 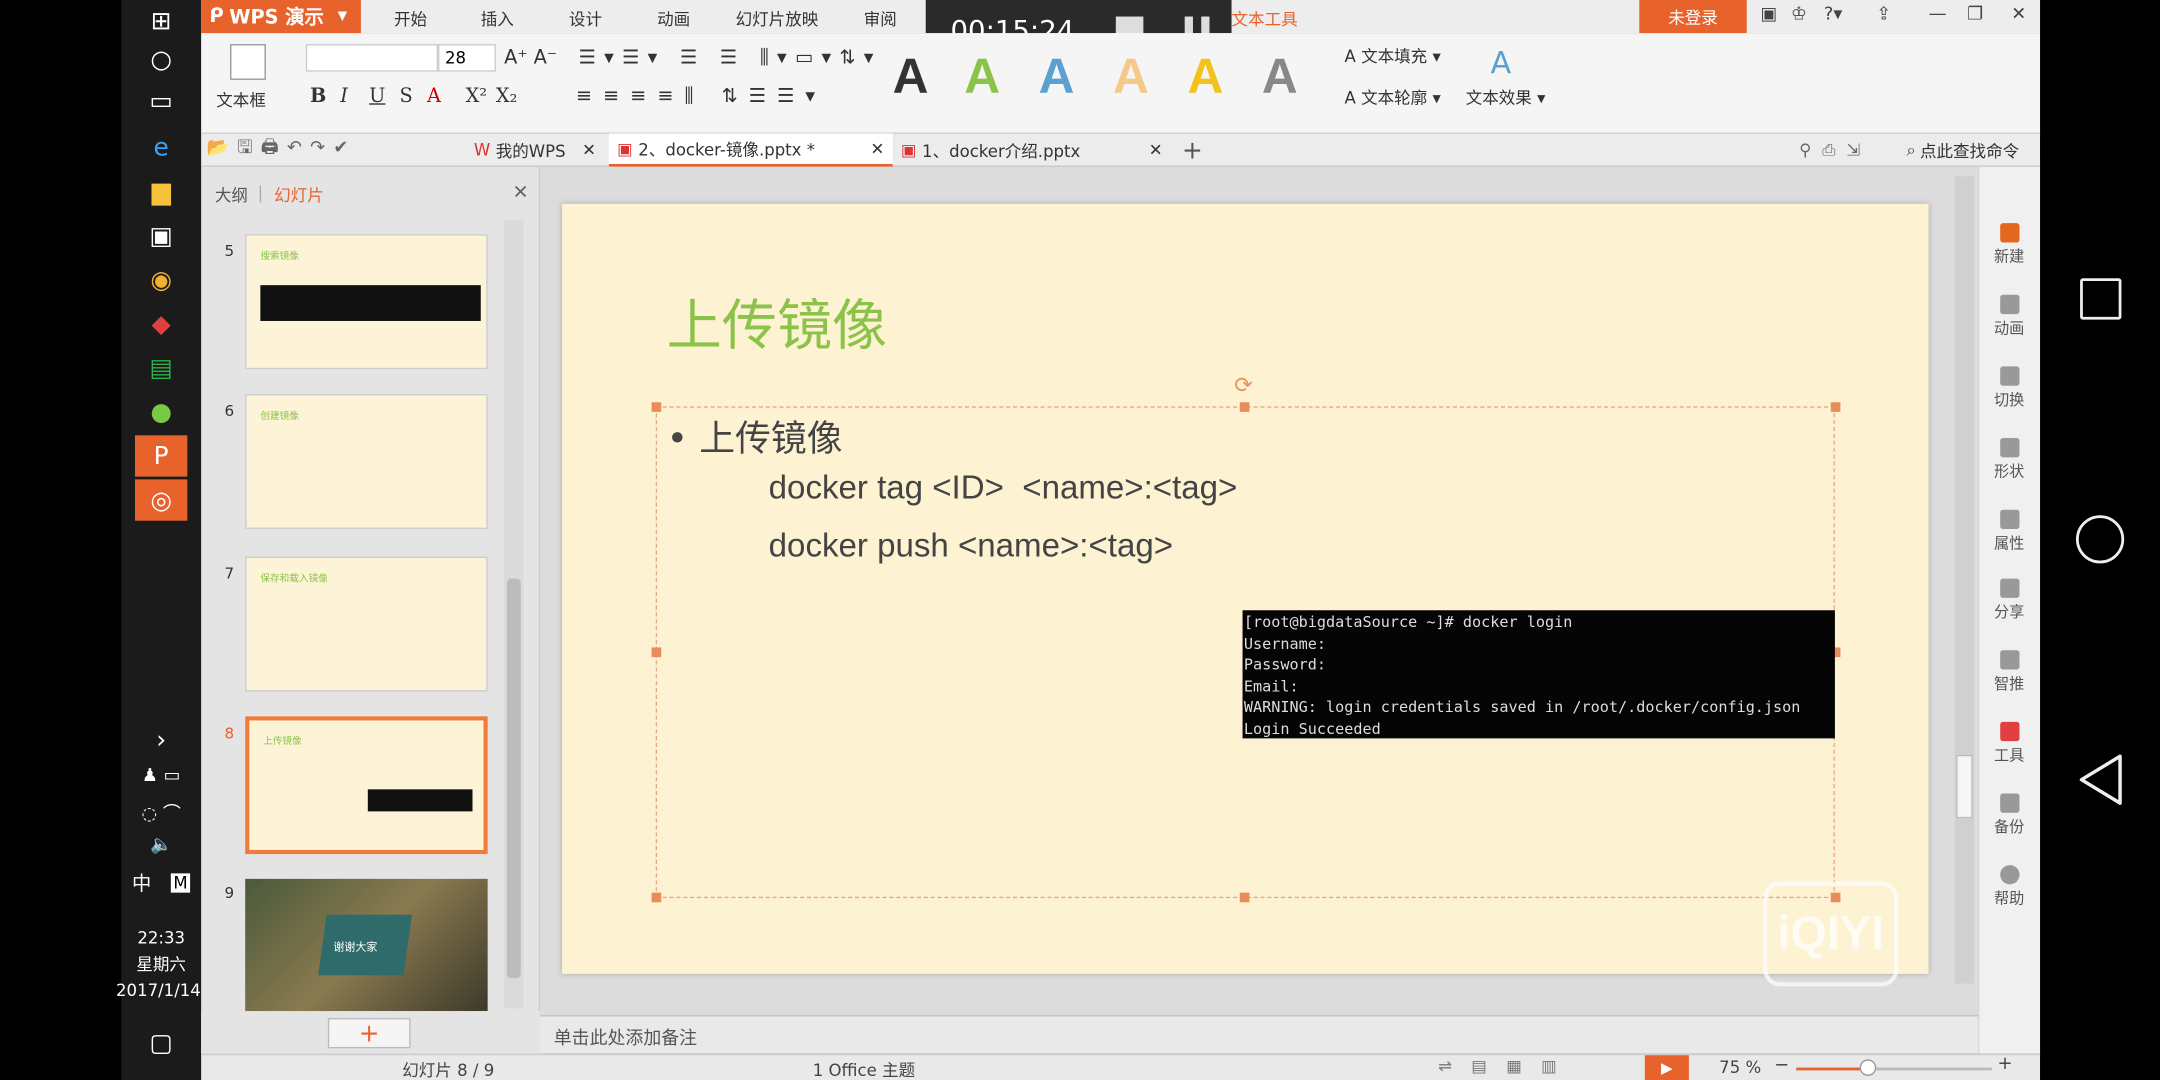 I want to click on font-family-select, so click(x=372, y=58).